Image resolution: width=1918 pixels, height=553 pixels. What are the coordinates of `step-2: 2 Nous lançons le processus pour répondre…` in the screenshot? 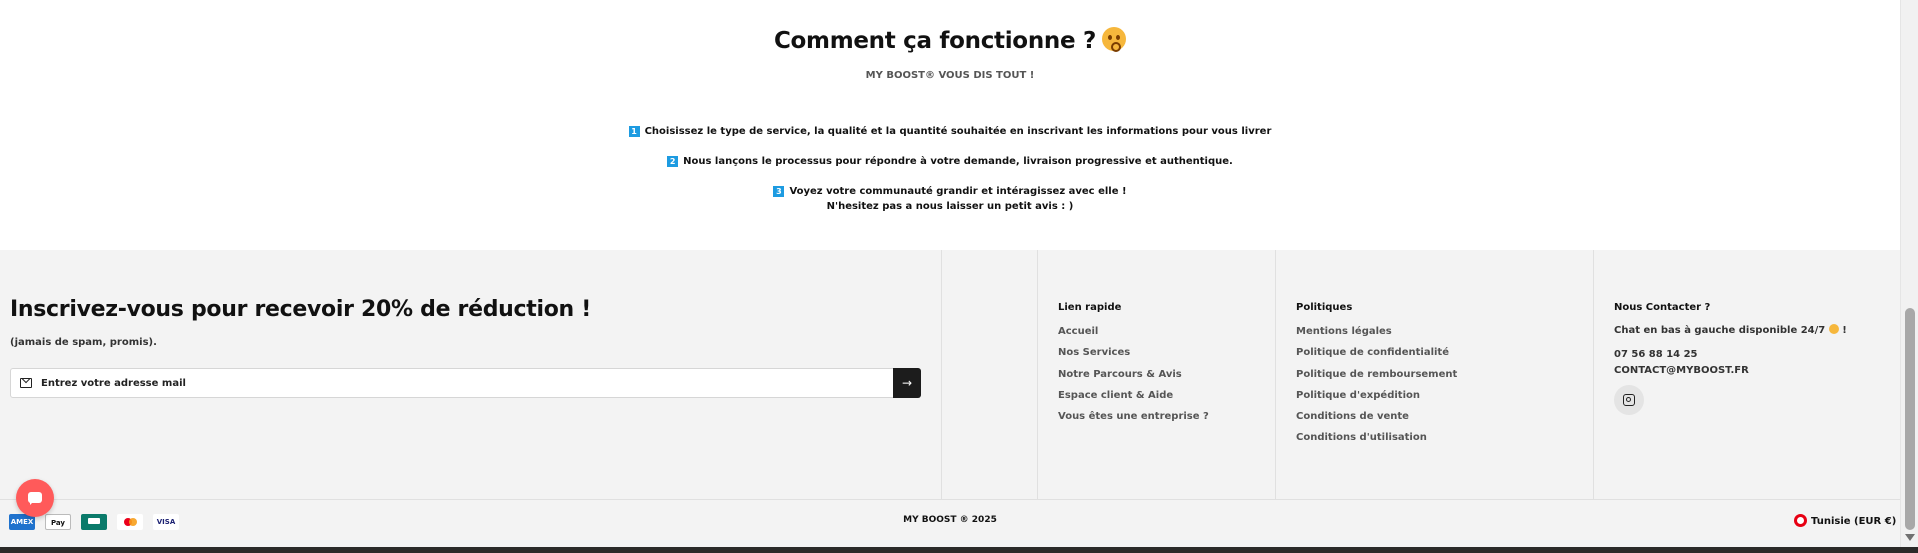 It's located at (950, 161).